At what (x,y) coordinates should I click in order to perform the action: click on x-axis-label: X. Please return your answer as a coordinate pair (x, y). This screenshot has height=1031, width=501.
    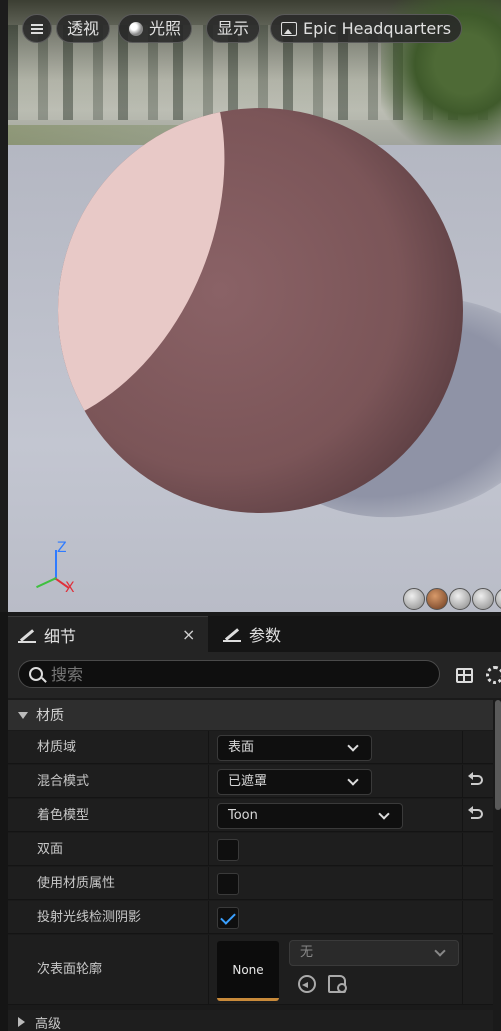
    Looking at the image, I should click on (70, 588).